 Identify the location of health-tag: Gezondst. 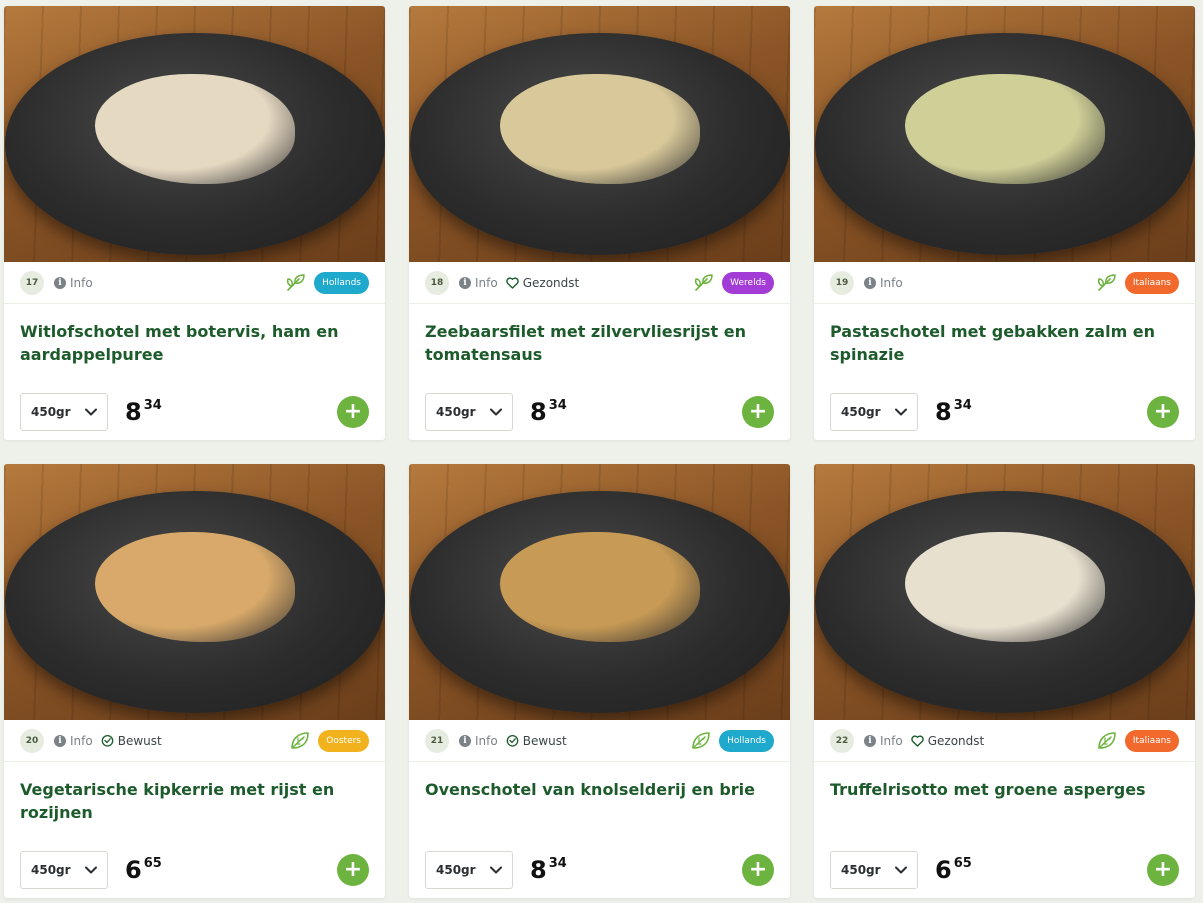
(543, 282).